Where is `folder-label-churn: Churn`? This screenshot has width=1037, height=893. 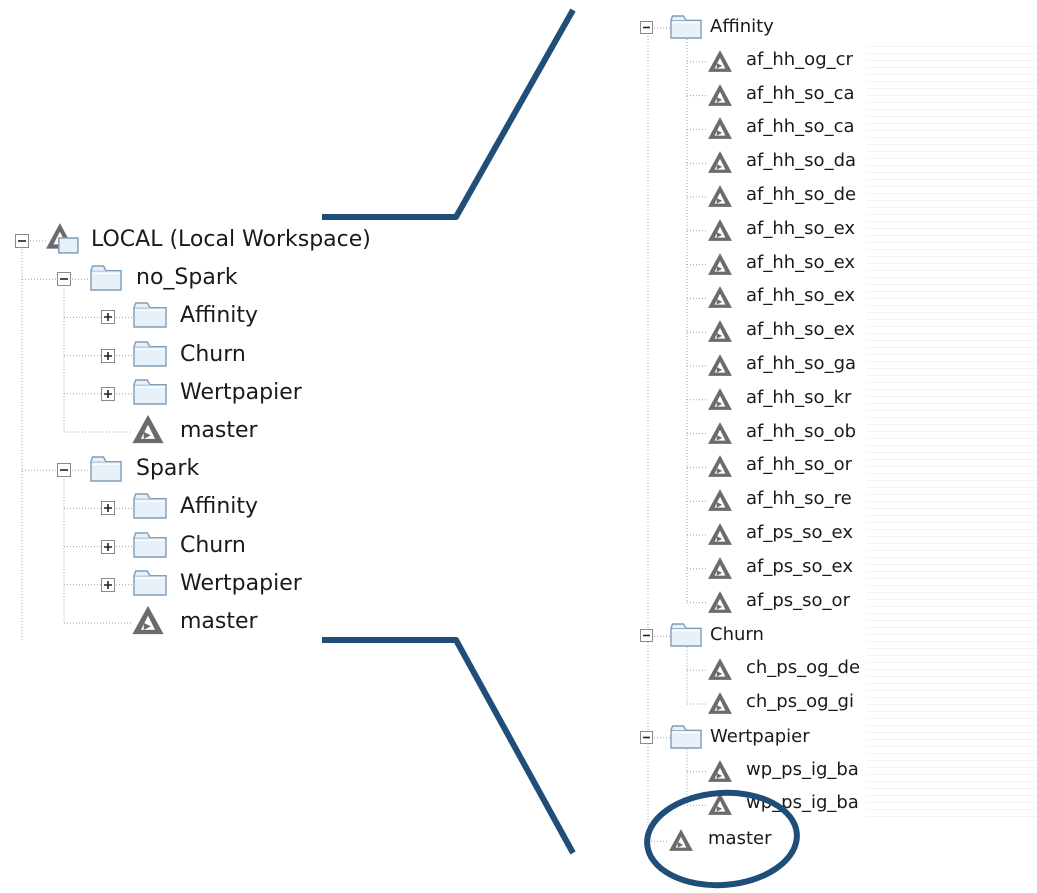
folder-label-churn: Churn is located at coordinates (737, 635).